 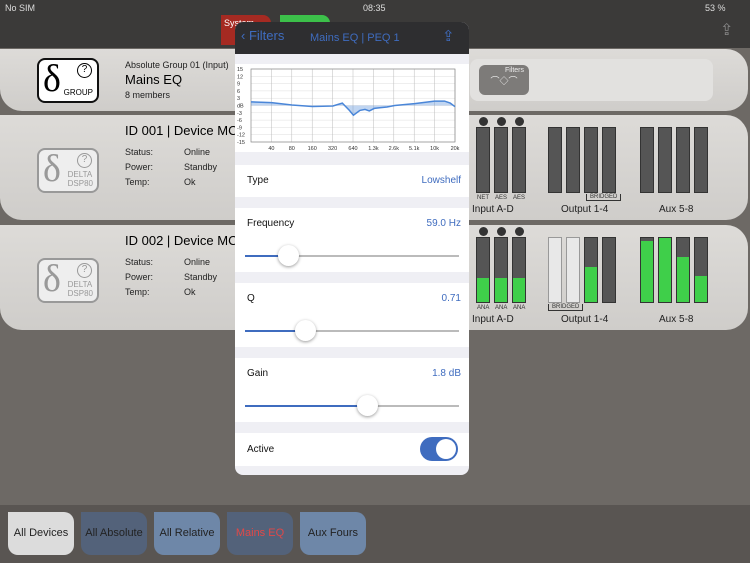 What do you see at coordinates (414, 149) in the screenshot?
I see `x-tick-label: 5.1k` at bounding box center [414, 149].